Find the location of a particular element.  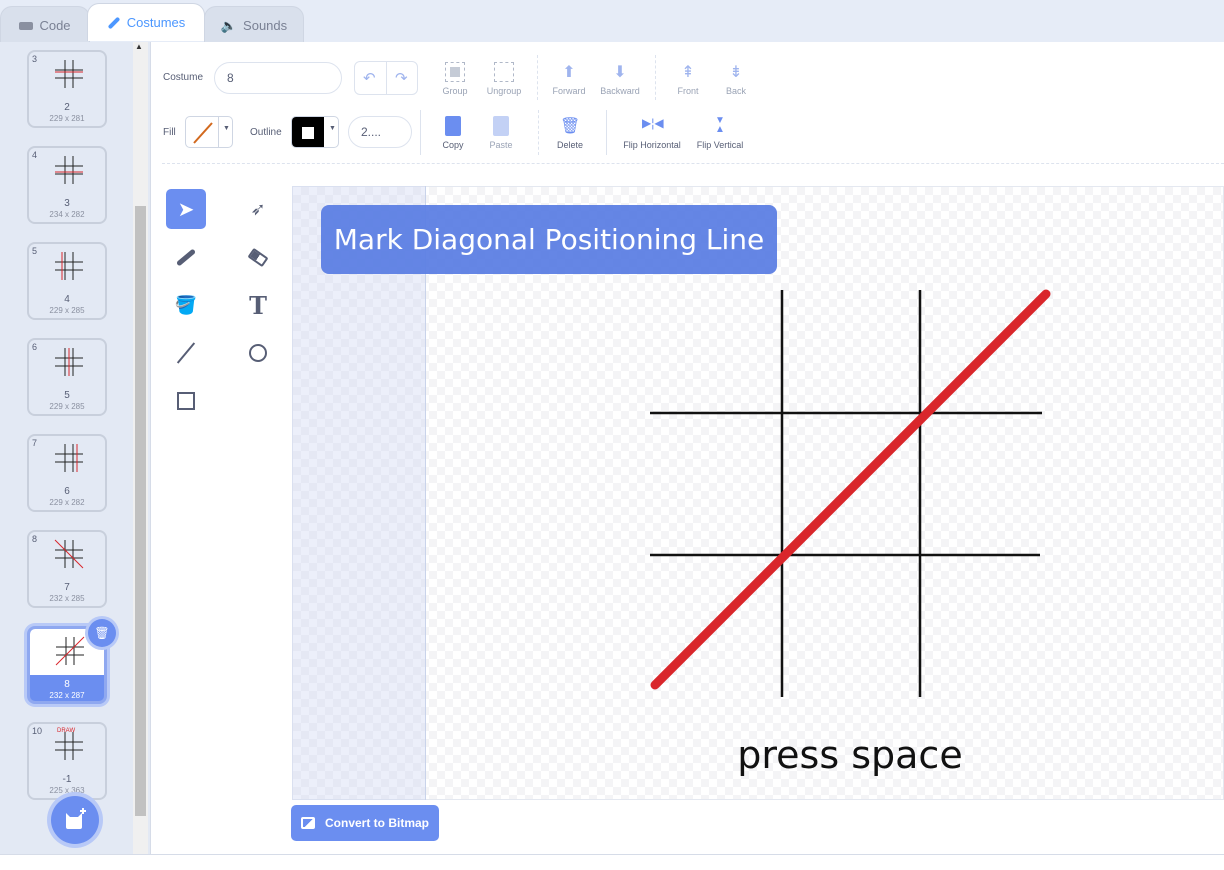

line-tool is located at coordinates (186, 353).